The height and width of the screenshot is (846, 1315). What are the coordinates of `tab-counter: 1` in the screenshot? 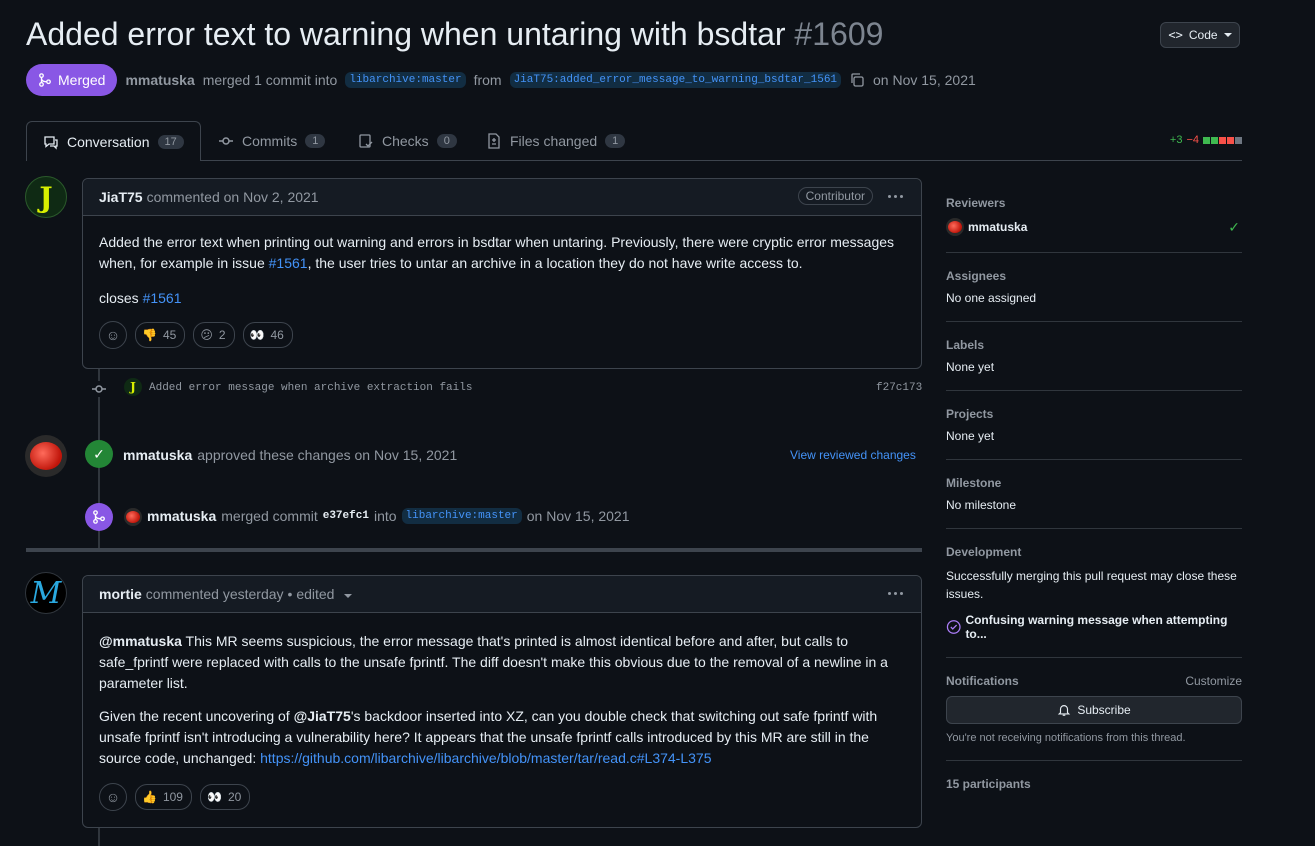 It's located at (315, 140).